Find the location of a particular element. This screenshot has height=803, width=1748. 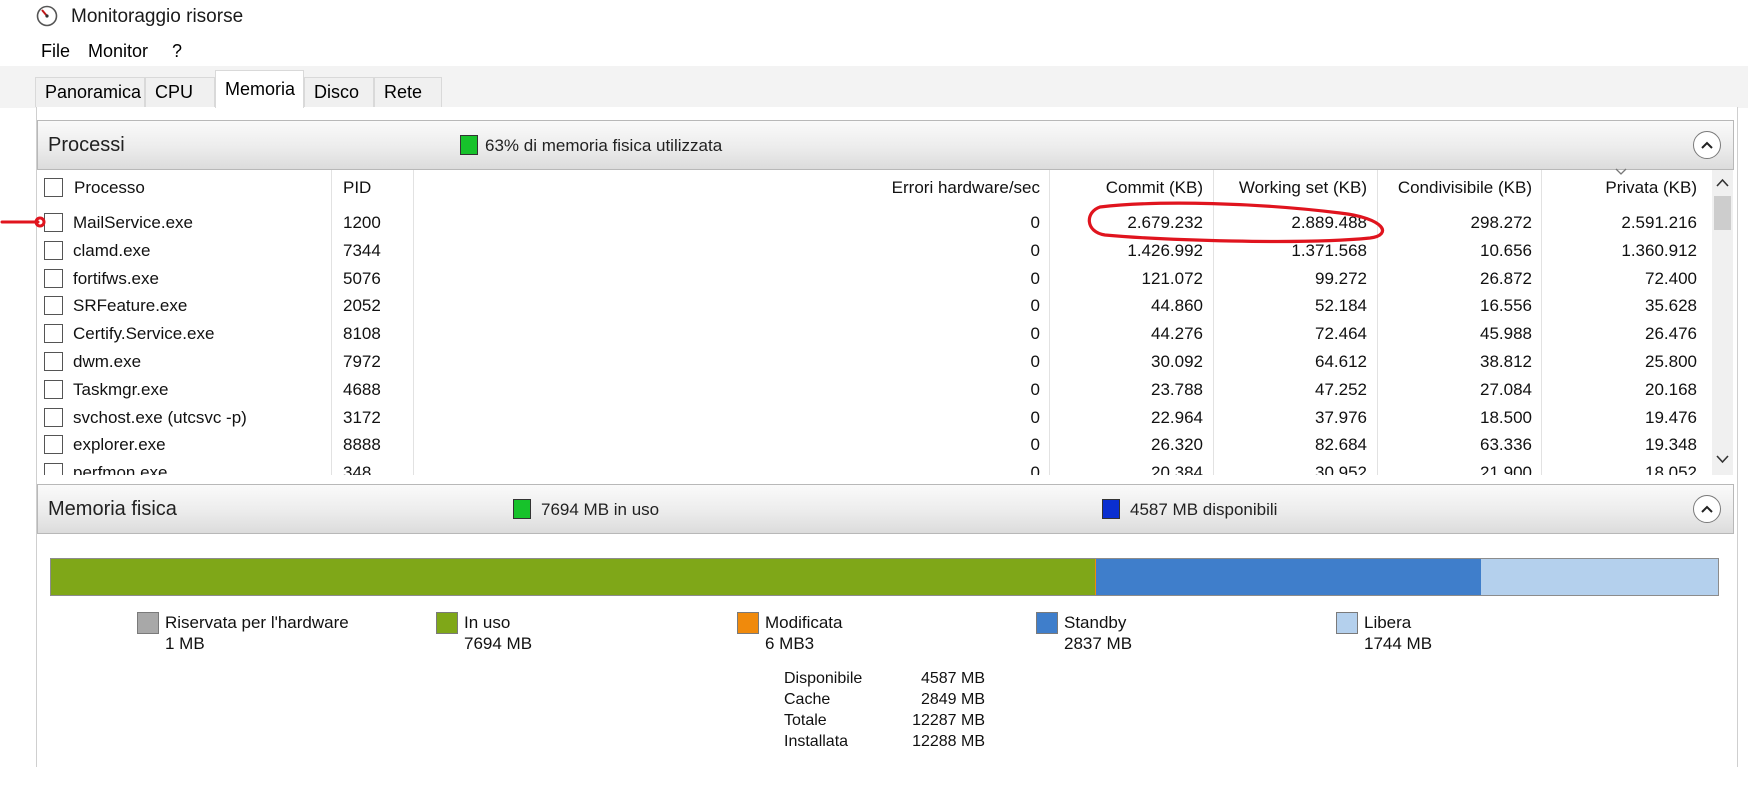

working-set-cell: 37.976 is located at coordinates (1341, 417).